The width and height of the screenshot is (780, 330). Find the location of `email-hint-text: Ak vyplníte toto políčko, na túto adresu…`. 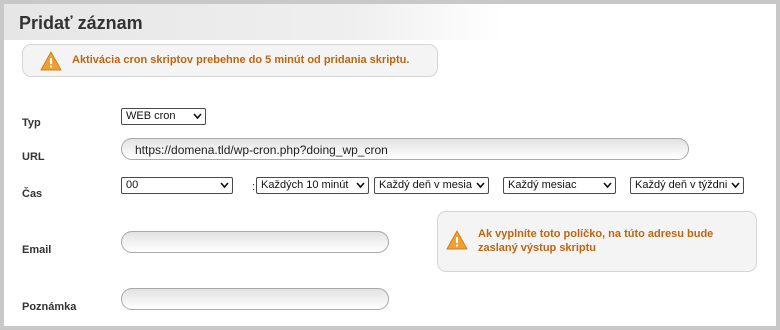

email-hint-text: Ak vyplníte toto políčko, na túto adresu… is located at coordinates (596, 241).